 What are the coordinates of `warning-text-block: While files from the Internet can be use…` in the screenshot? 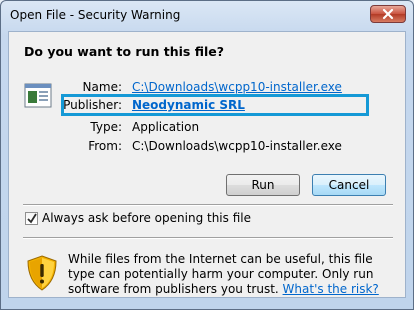 It's located at (228, 274).